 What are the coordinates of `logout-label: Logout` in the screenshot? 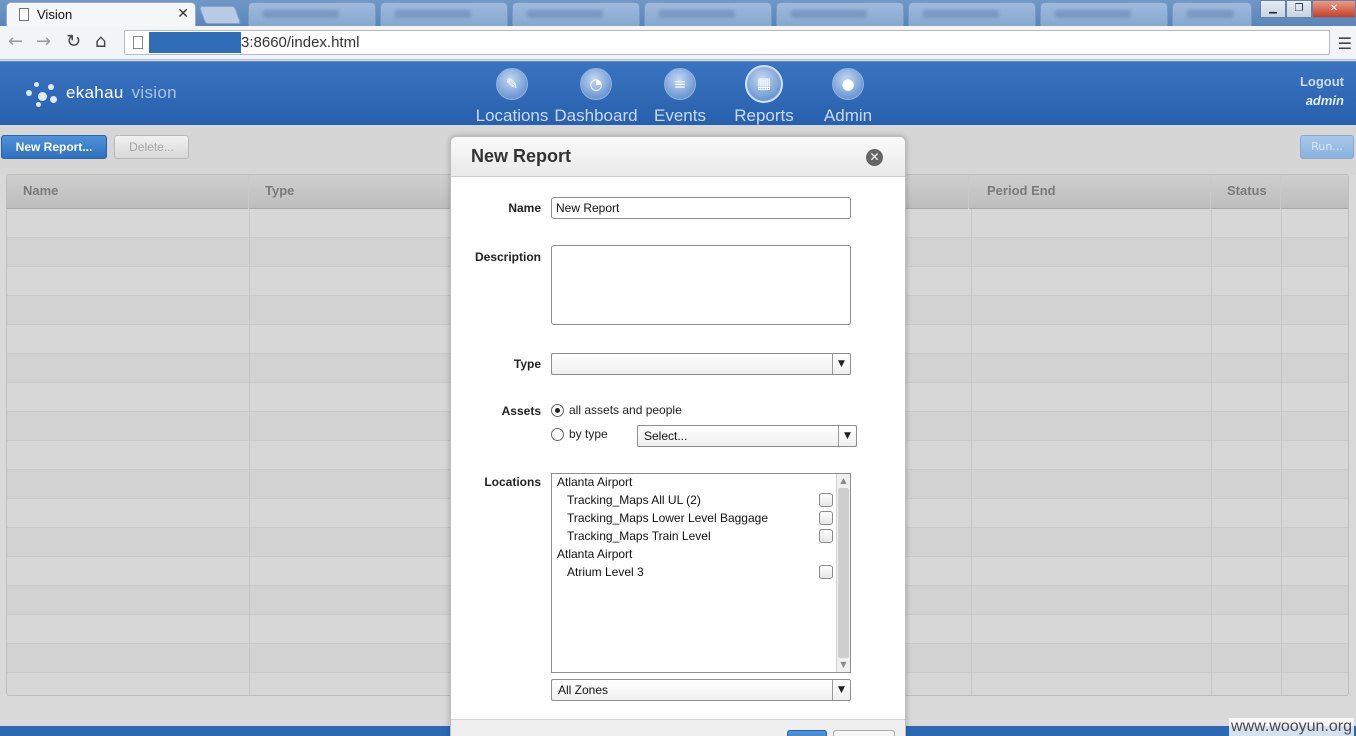 It's located at (1321, 81).